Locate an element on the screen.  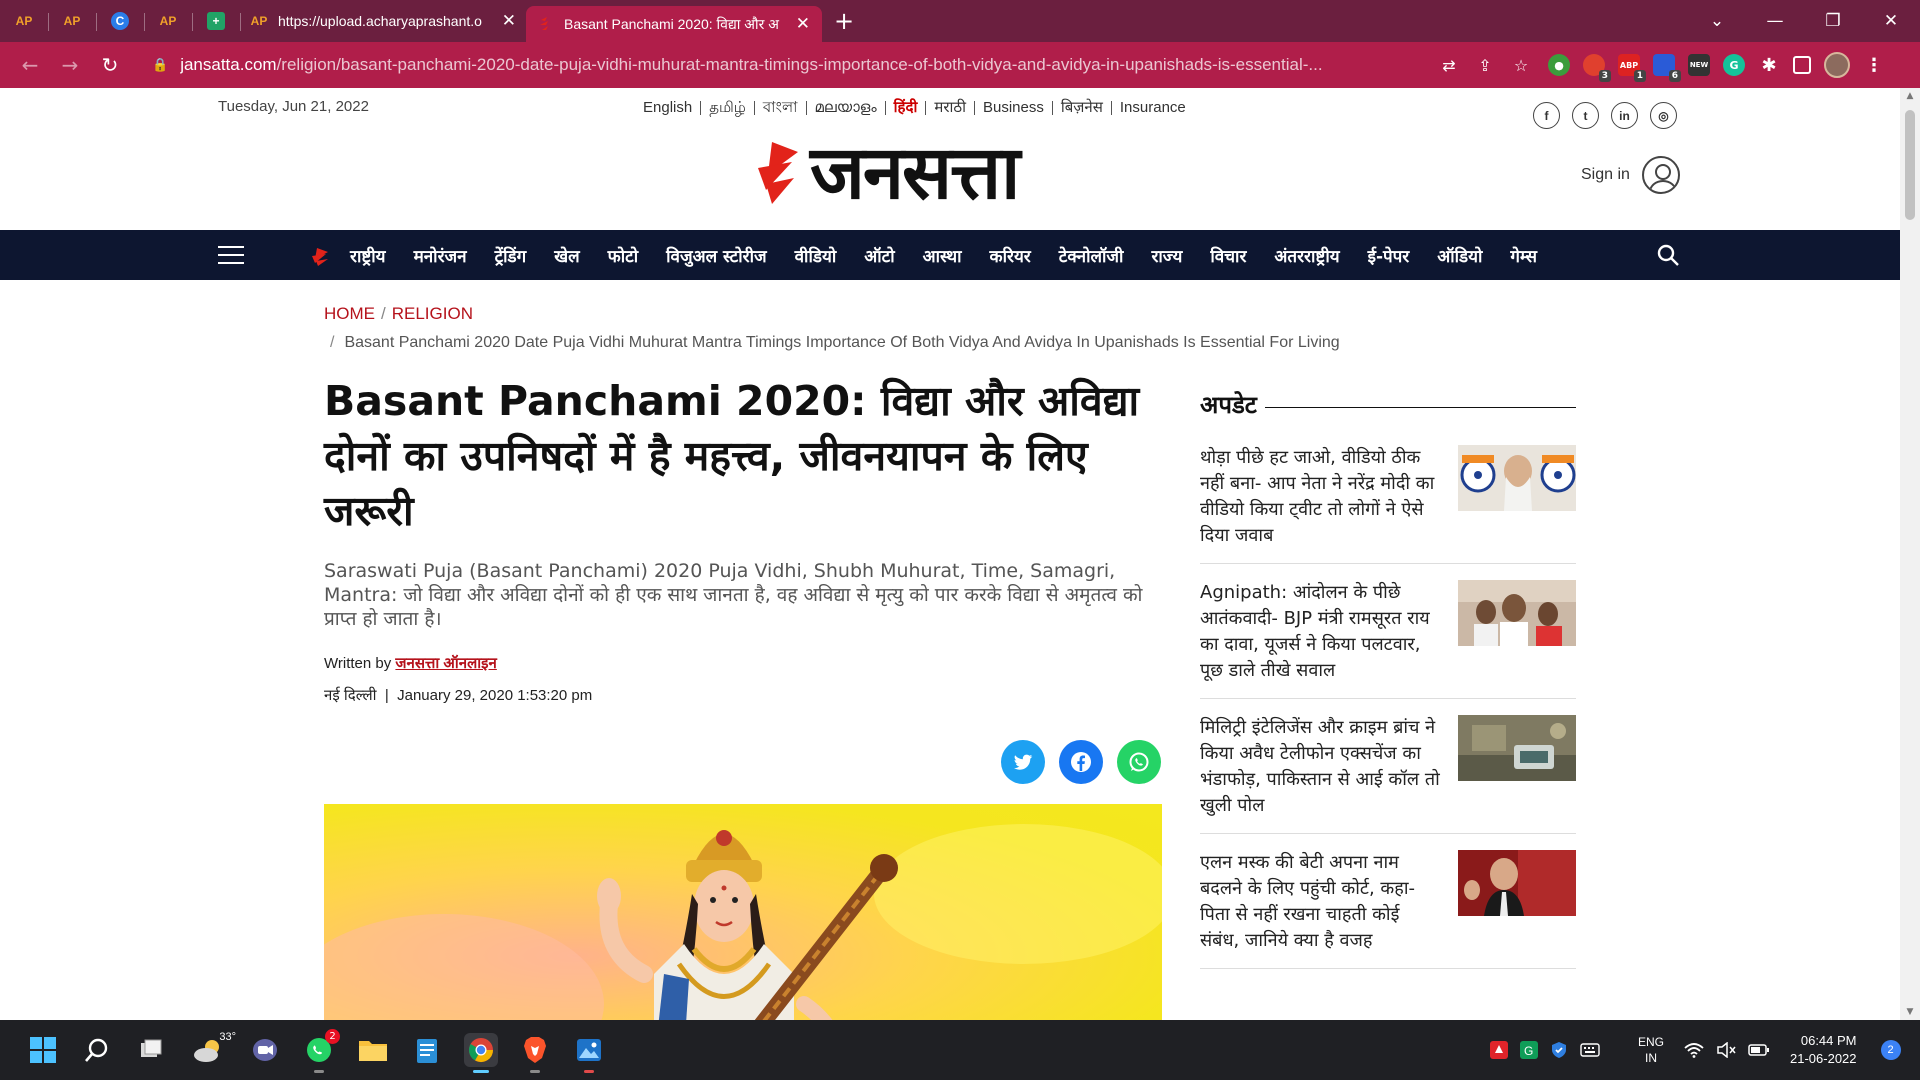
nav-item-rajya: राज्य is located at coordinates (1166, 255).